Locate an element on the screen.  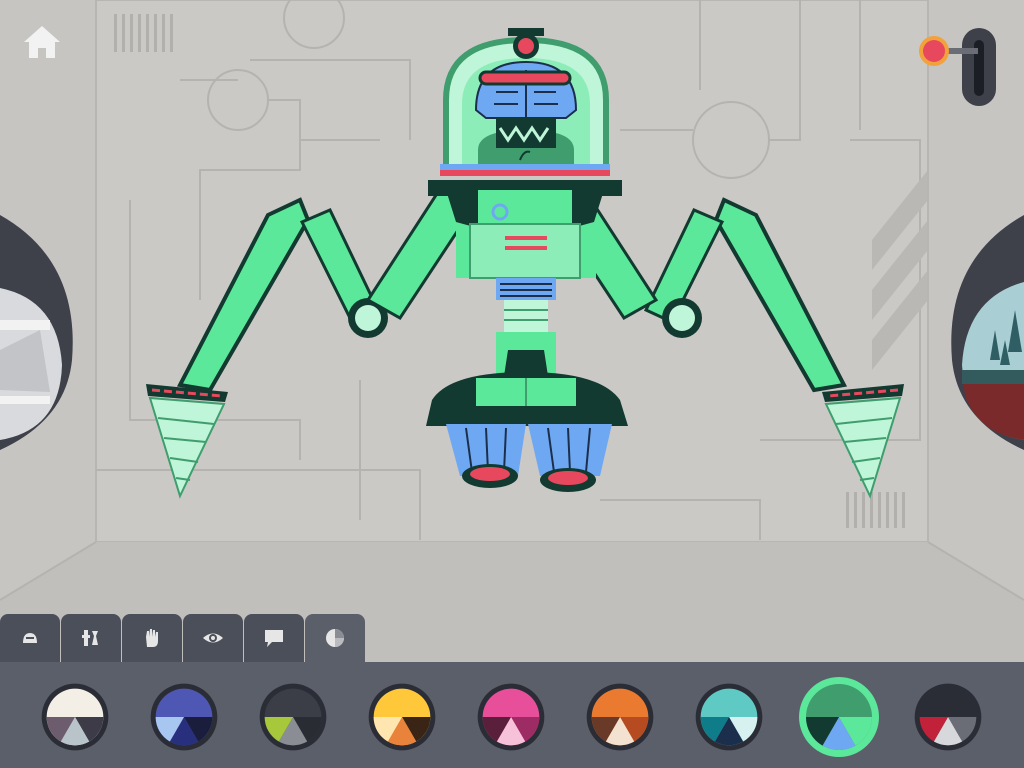
robot-head-icon is located at coordinates (30, 638).